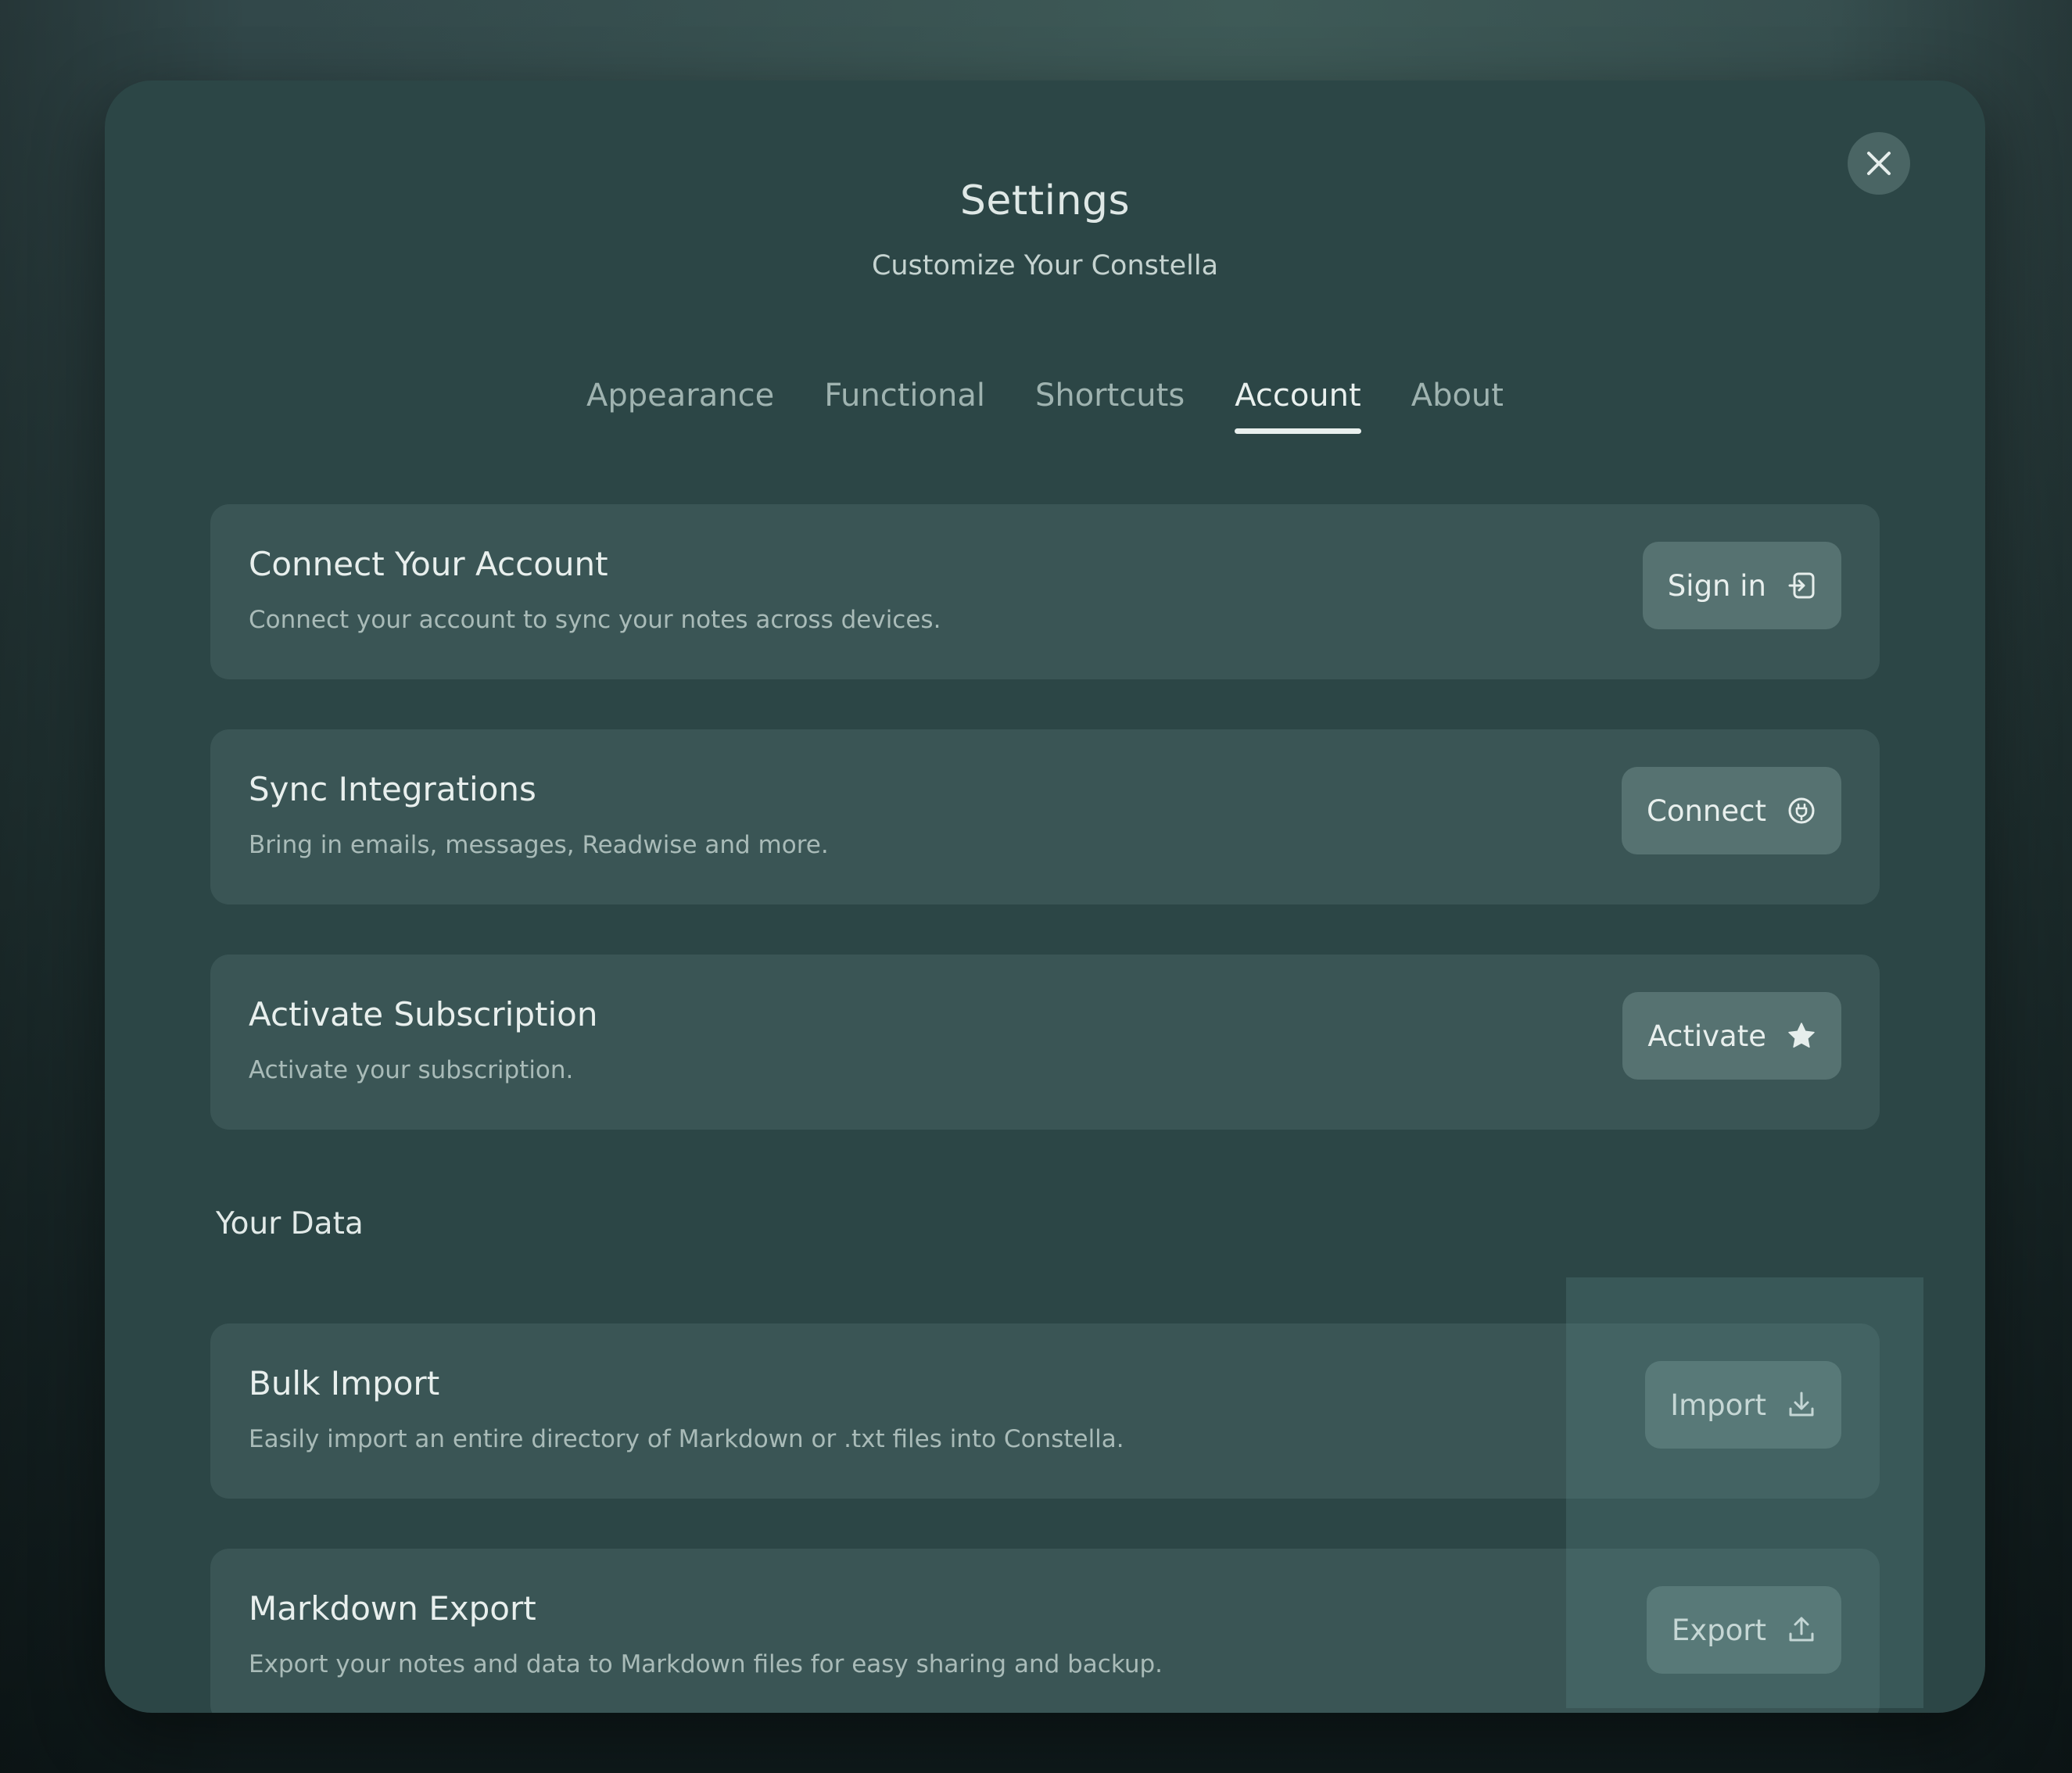 The image size is (2072, 1773). What do you see at coordinates (428, 564) in the screenshot?
I see `connect-account-title: Connect Your Account` at bounding box center [428, 564].